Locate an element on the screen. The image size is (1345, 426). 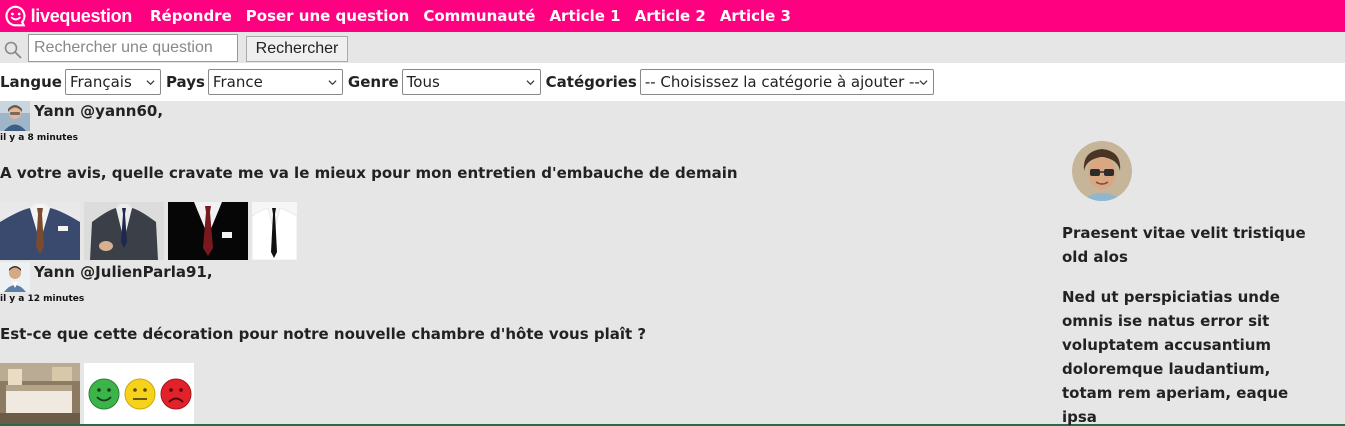
suit-brown-tie-image is located at coordinates (40, 231).